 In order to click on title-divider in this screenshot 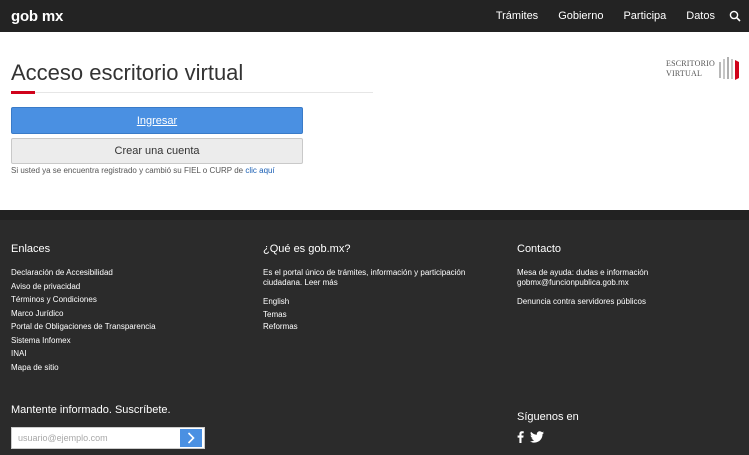, I will do `click(192, 92)`.